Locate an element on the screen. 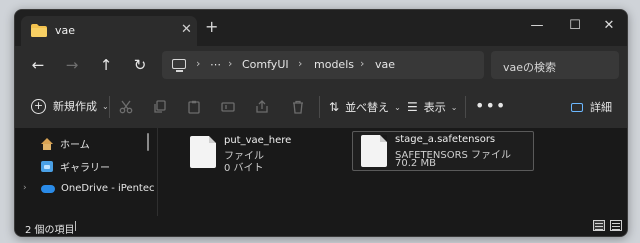 This screenshot has height=243, width=640. sidebar-item-gallery: ギャラリー is located at coordinates (75, 166).